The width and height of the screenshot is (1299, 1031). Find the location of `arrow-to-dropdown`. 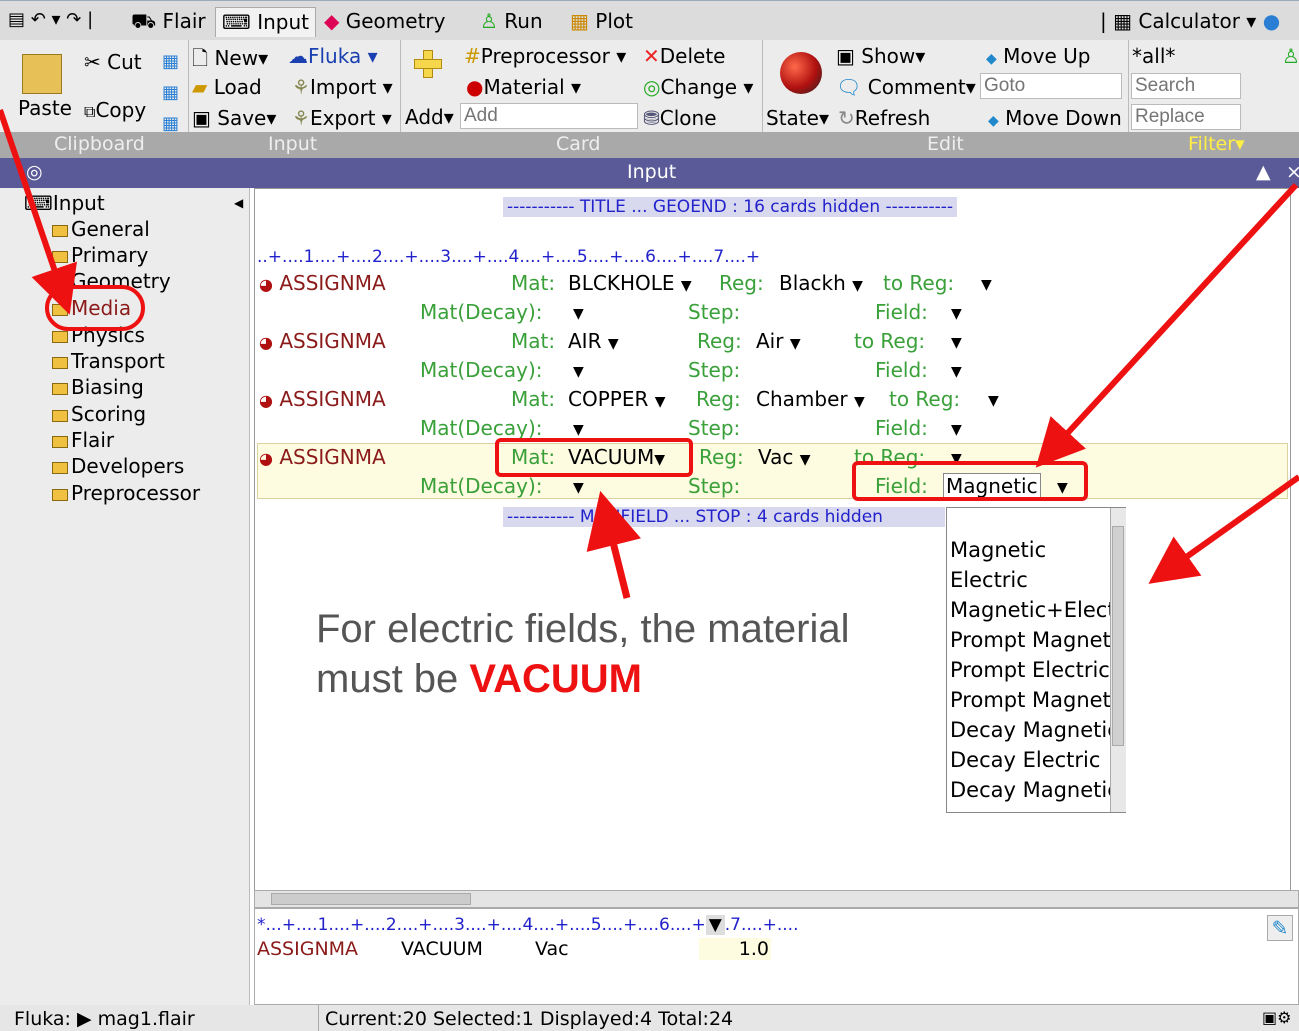

arrow-to-dropdown is located at coordinates (1223, 529).